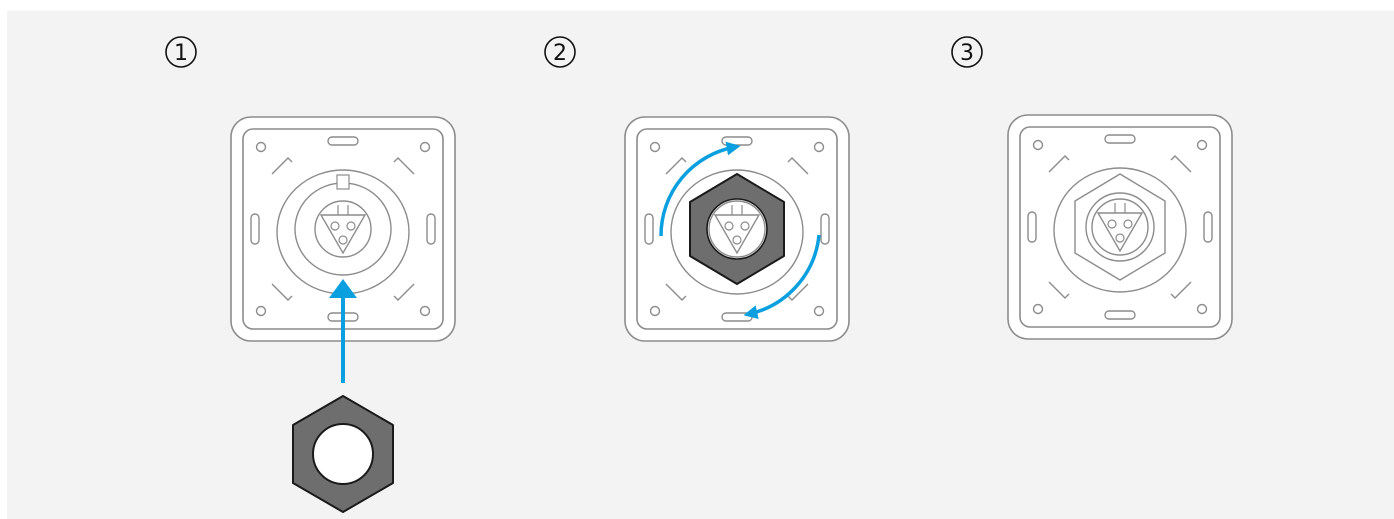 This screenshot has height=519, width=1394. I want to click on svg-text: 1, so click(181, 53).